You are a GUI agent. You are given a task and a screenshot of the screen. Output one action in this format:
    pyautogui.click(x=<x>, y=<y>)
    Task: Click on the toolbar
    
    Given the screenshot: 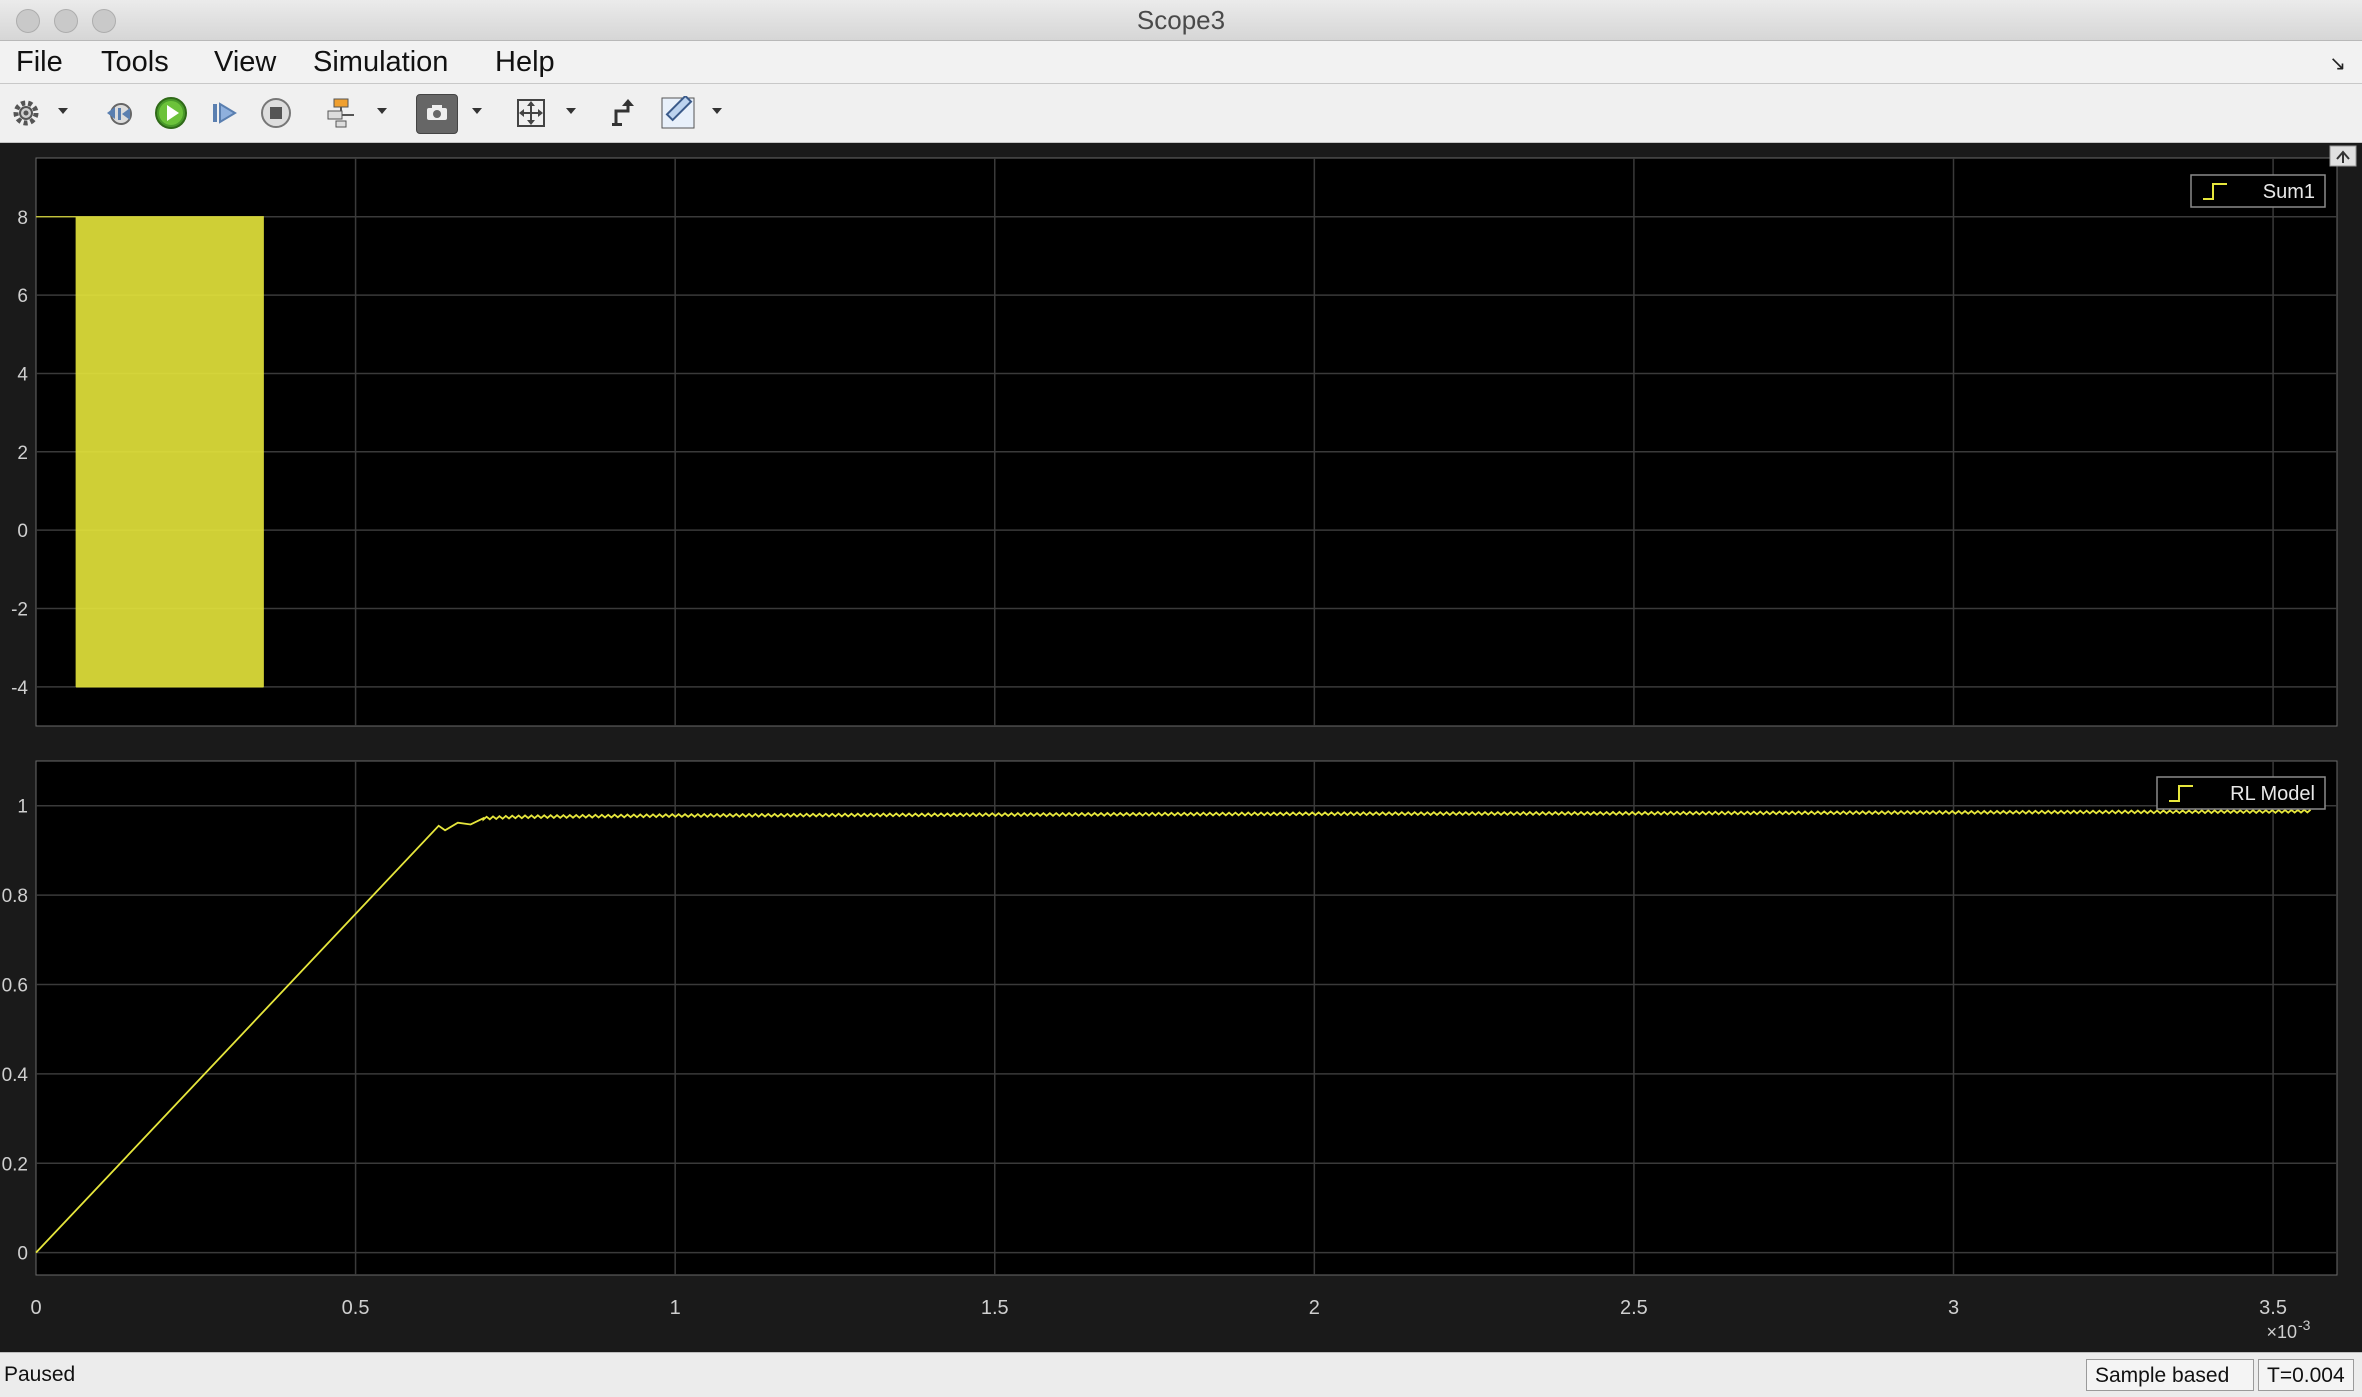 What is the action you would take?
    pyautogui.click(x=1181, y=113)
    